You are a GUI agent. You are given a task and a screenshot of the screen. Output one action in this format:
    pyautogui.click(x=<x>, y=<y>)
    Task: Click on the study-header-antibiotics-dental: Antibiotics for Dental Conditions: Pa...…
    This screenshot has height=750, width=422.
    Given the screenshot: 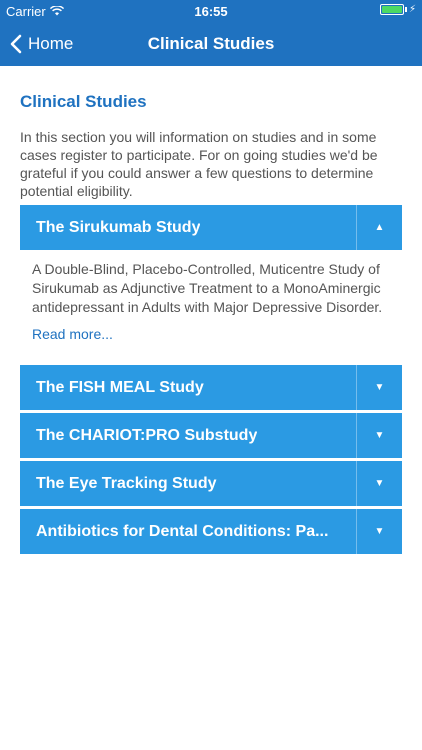 What is the action you would take?
    pyautogui.click(x=211, y=531)
    